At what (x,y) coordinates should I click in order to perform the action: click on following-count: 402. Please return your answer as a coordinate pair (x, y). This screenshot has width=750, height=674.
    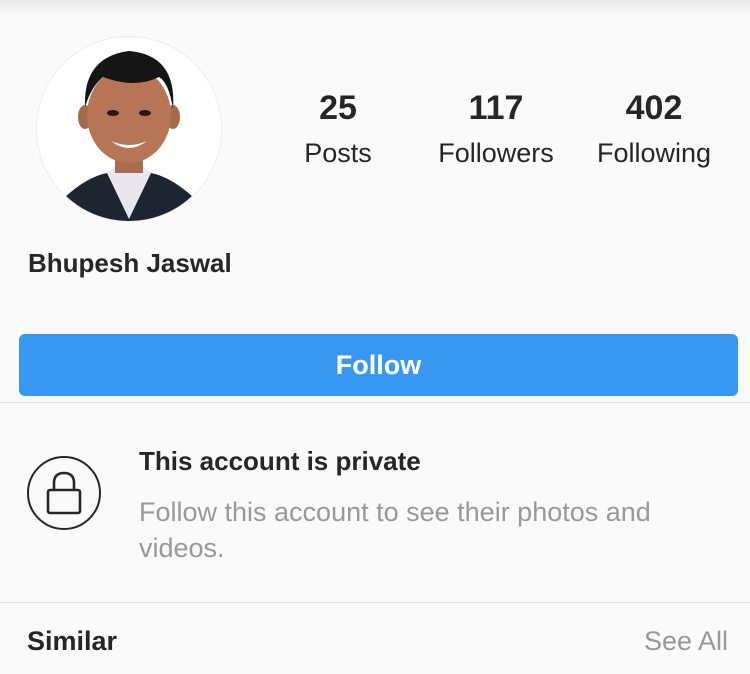
    Looking at the image, I should click on (654, 108).